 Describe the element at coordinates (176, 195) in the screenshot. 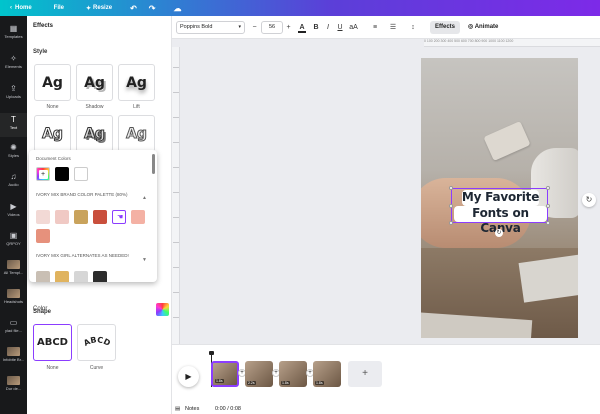

I see `ruler-vertical` at that location.